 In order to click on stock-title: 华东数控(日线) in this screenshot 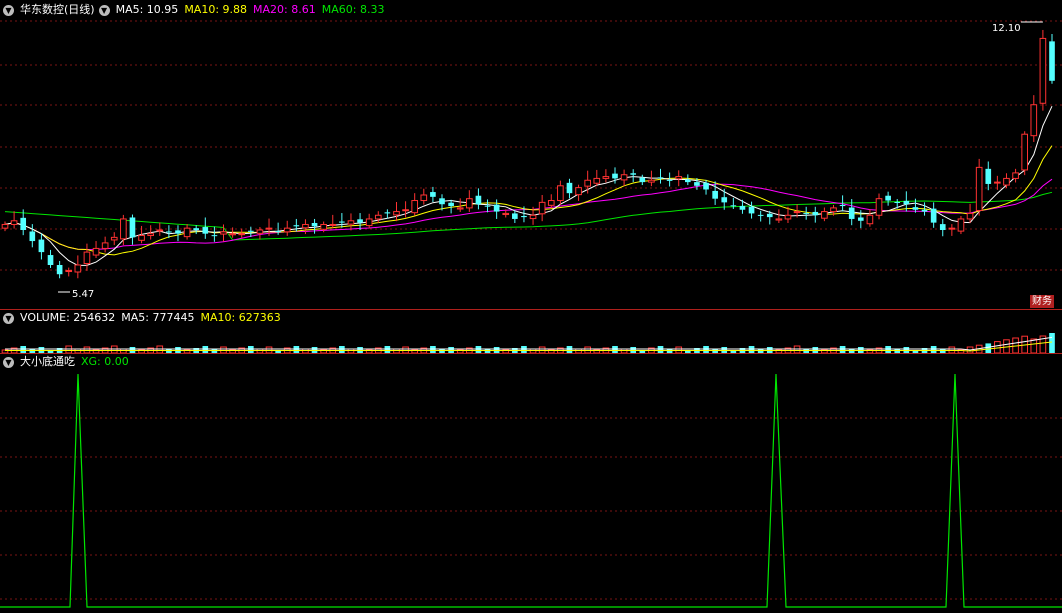, I will do `click(57, 9)`.